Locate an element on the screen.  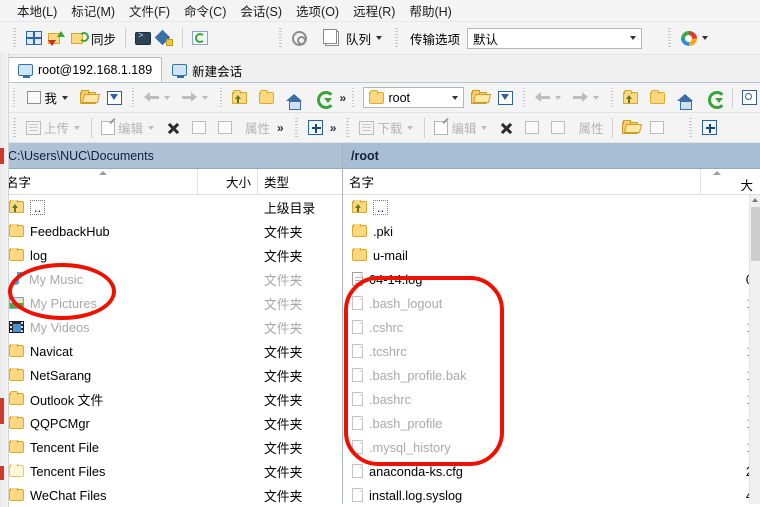
file-row: My Videos 文件夹 is located at coordinates (171, 327).